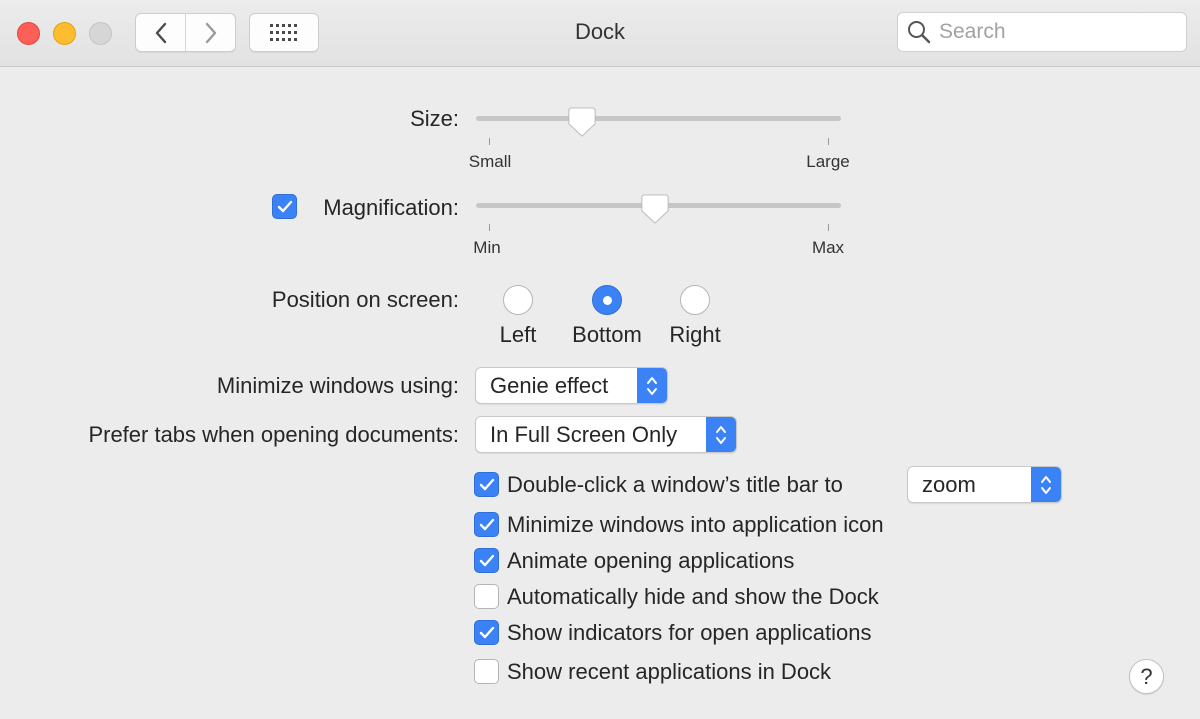 This screenshot has width=1200, height=719. What do you see at coordinates (658, 118) in the screenshot?
I see `size-slider-track` at bounding box center [658, 118].